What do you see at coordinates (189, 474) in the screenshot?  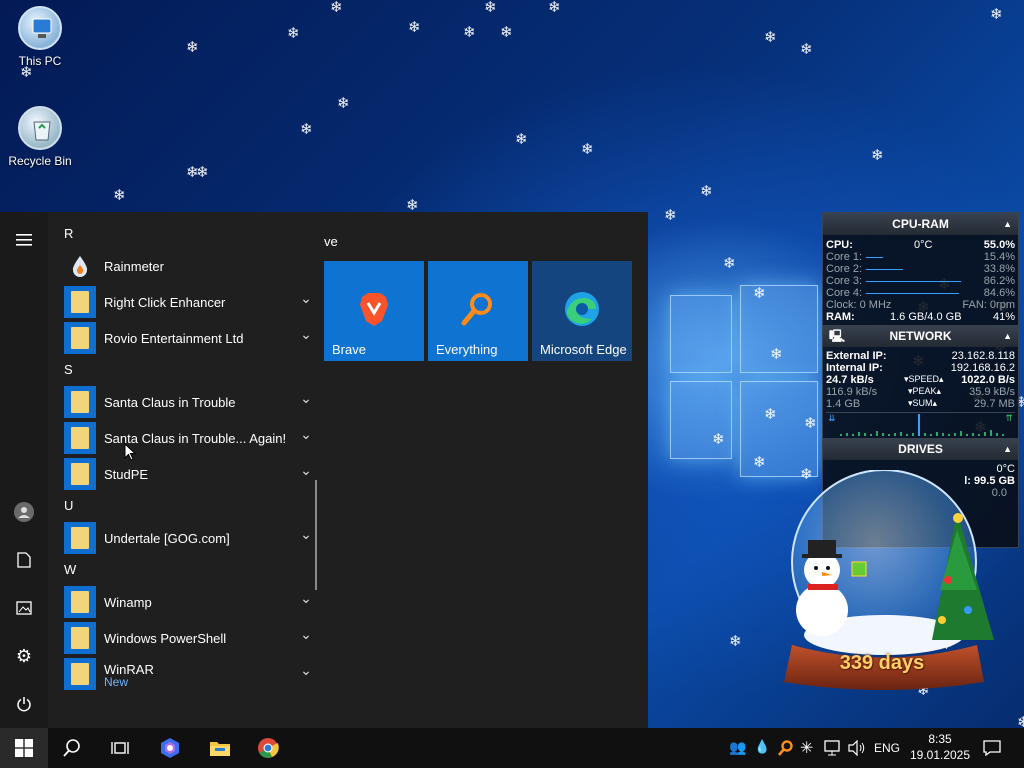 I see `app-item: StudPE ⌄` at bounding box center [189, 474].